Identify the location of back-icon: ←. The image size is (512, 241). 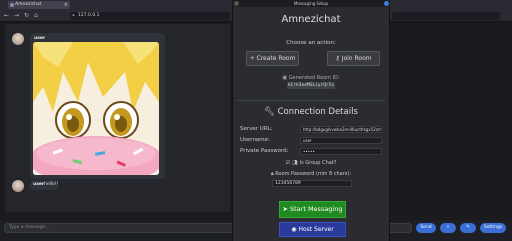
(6, 16).